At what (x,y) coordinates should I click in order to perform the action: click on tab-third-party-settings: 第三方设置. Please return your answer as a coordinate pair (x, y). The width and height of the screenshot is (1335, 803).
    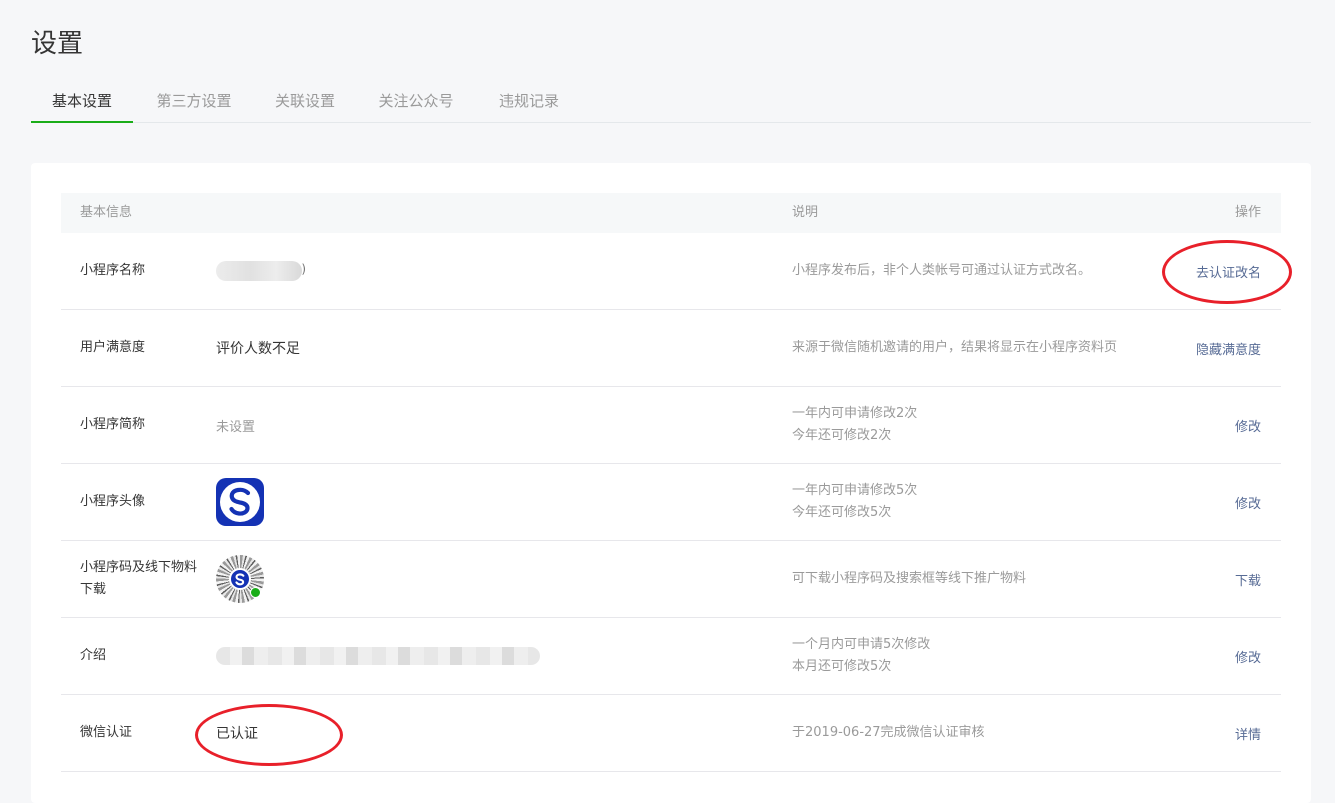
    Looking at the image, I should click on (194, 102).